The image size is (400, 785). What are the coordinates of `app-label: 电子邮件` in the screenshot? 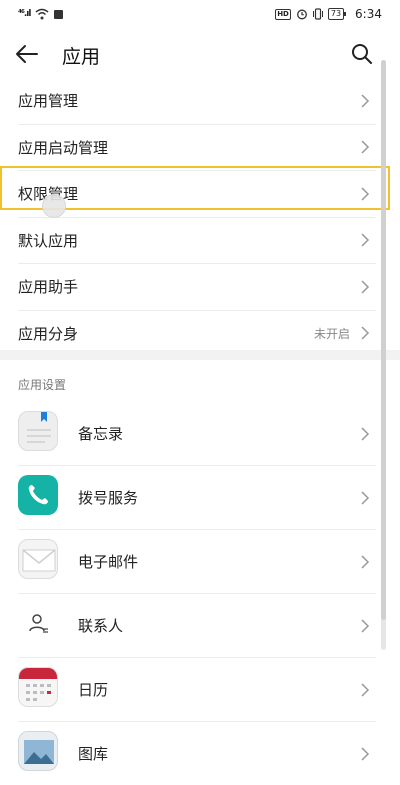 It's located at (108, 562).